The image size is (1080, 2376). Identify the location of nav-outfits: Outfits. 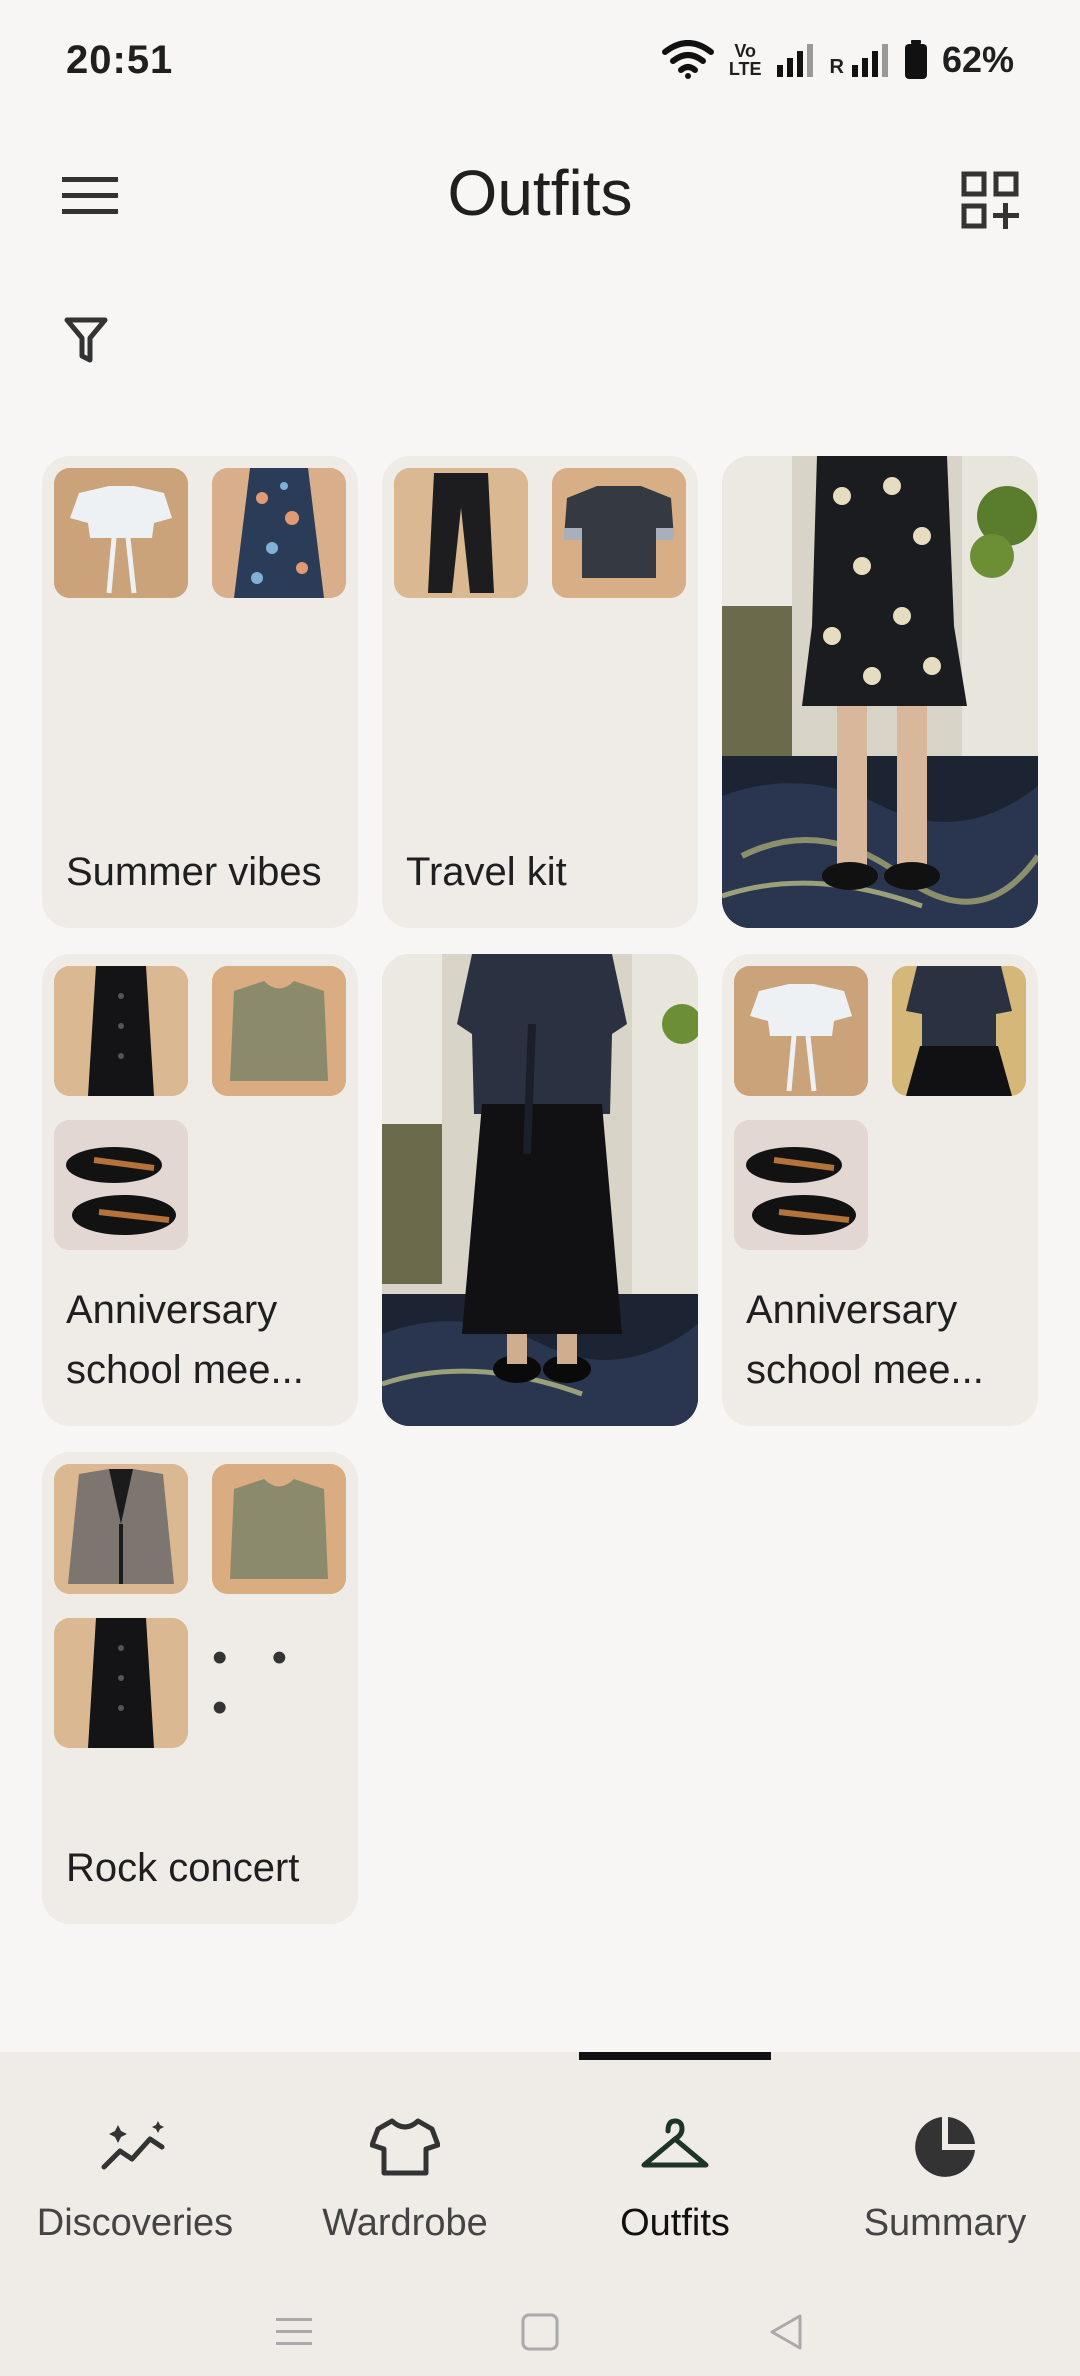
(675, 2192).